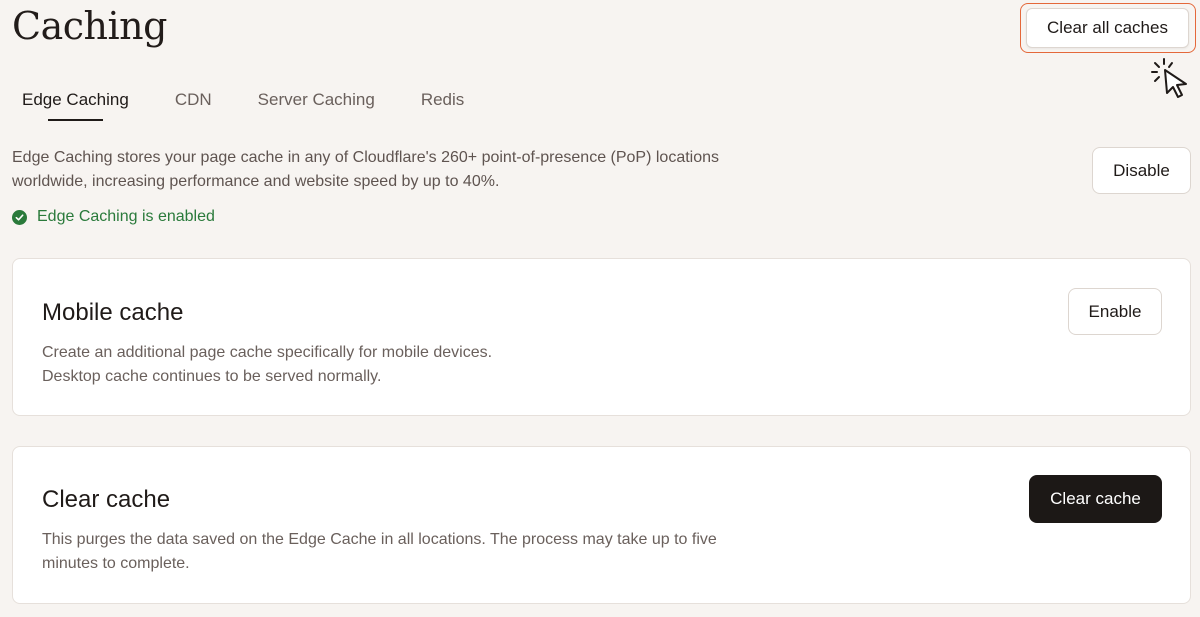 This screenshot has width=1200, height=617. What do you see at coordinates (316, 105) in the screenshot?
I see `tab-server-caching: Server Caching` at bounding box center [316, 105].